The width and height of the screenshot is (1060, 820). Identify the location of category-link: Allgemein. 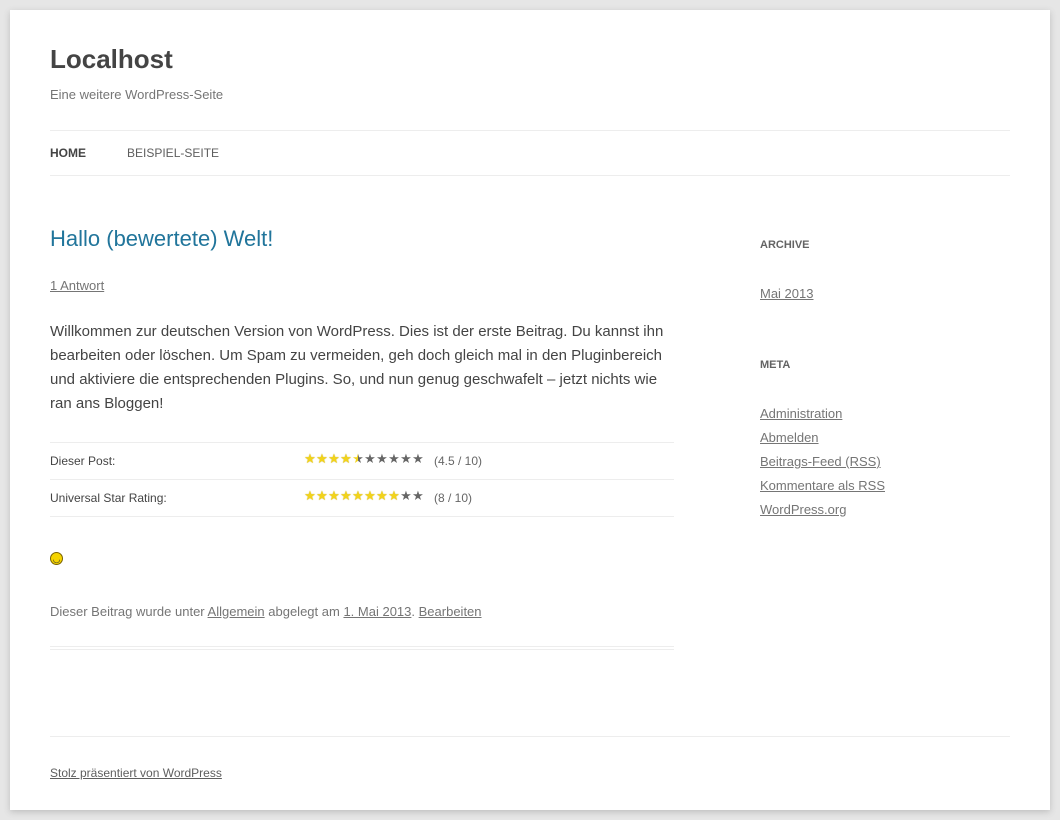
(236, 611).